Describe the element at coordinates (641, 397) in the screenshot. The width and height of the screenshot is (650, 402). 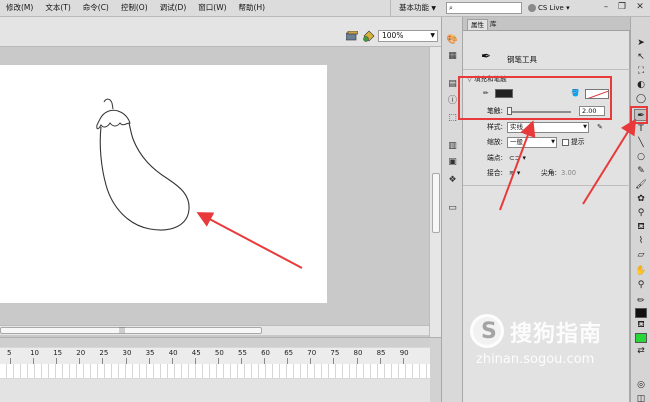
I see `tool-options-icon: ◫` at that location.